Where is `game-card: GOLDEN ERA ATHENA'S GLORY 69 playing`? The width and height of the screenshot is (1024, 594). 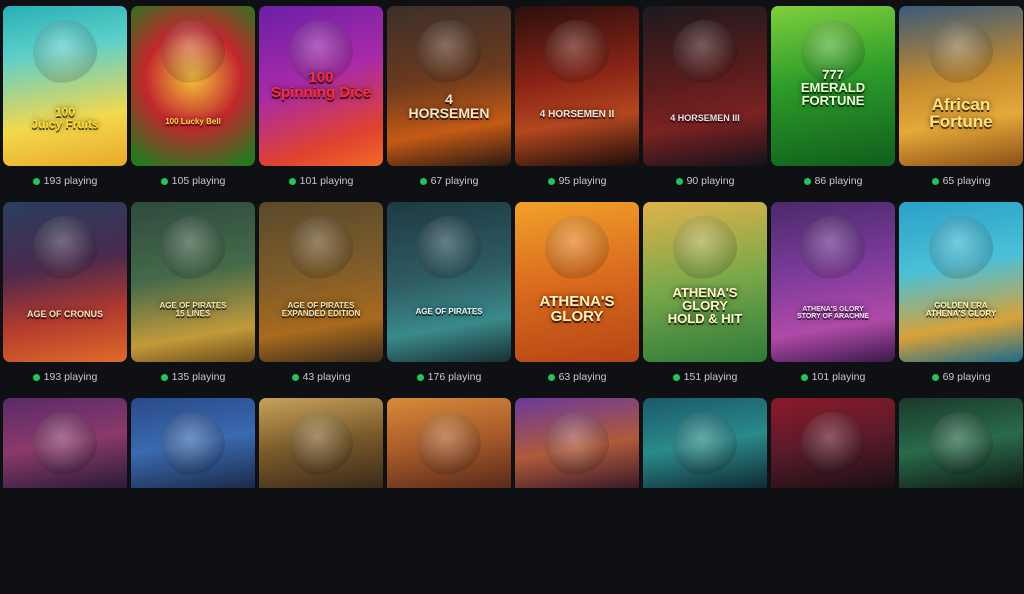
game-card: GOLDEN ERA ATHENA'S GLORY 69 playing is located at coordinates (961, 300).